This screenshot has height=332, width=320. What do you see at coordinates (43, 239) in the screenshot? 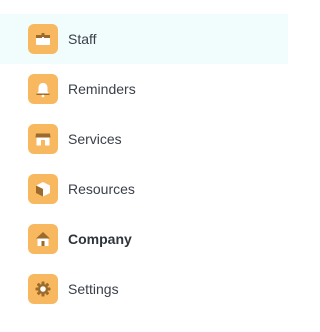
I see `house-icon` at bounding box center [43, 239].